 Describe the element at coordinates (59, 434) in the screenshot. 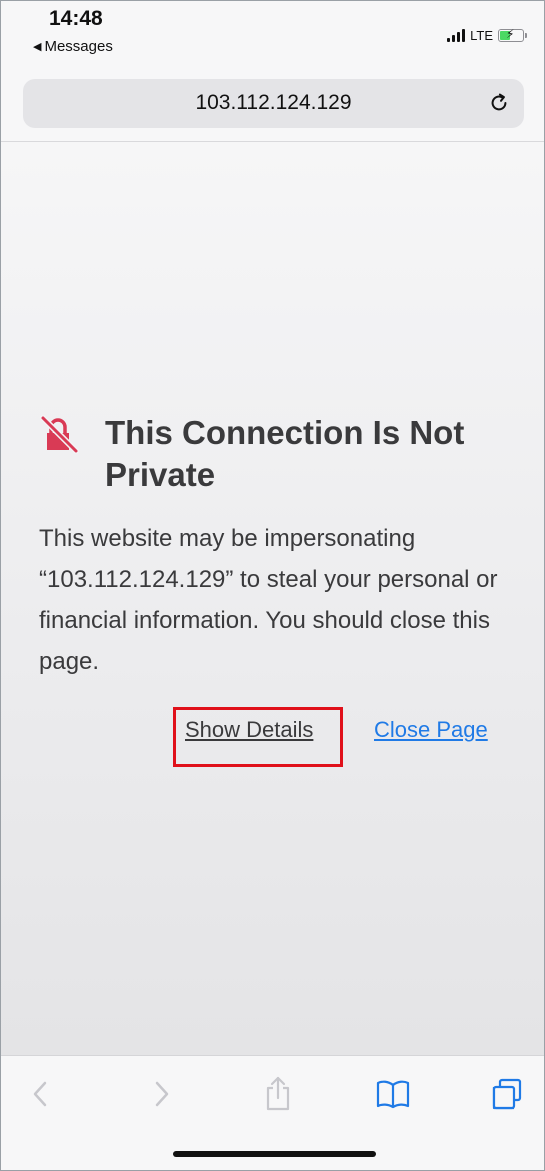

I see `unlocked-warning-icon` at that location.